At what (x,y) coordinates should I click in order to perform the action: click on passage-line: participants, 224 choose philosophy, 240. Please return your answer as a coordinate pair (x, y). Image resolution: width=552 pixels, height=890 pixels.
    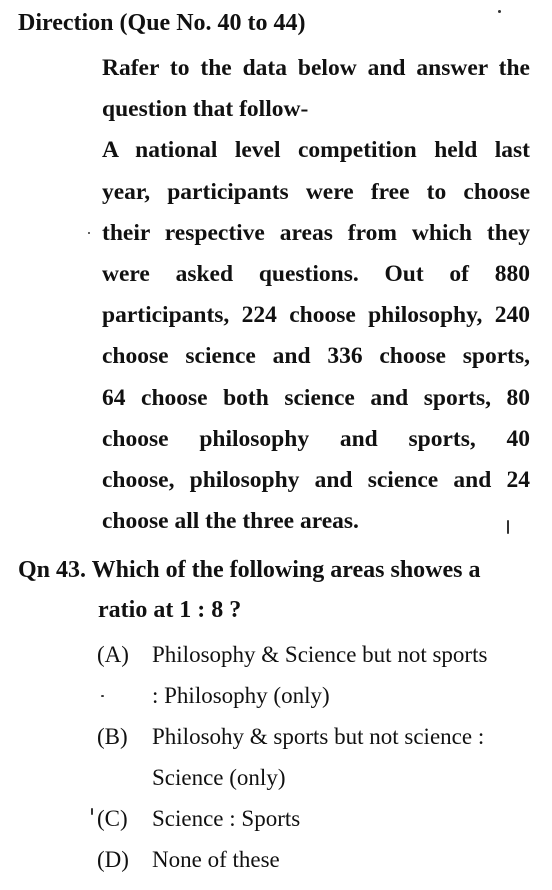
    Looking at the image, I should click on (316, 315).